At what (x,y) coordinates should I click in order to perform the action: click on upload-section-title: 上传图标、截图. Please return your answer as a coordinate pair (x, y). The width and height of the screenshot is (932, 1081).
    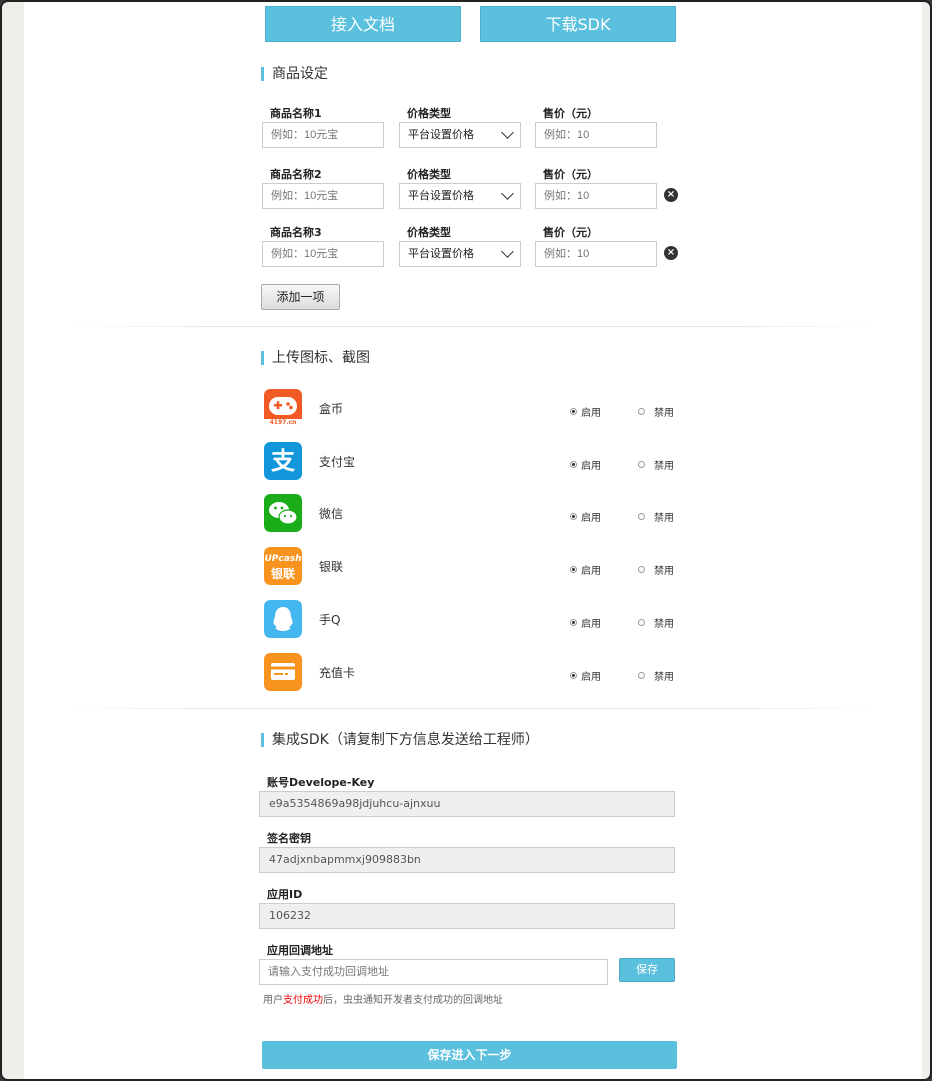
    Looking at the image, I should click on (315, 358).